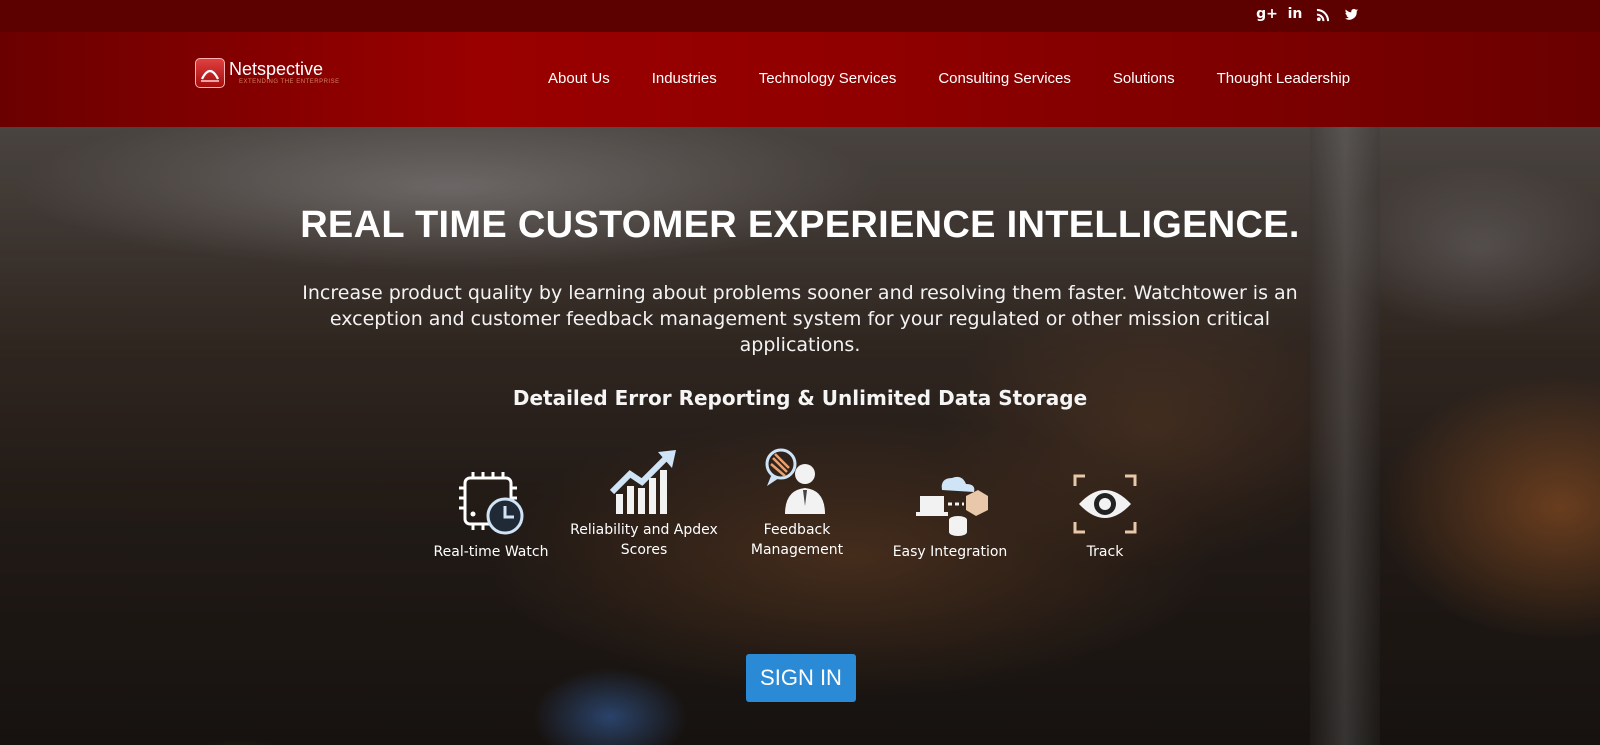  Describe the element at coordinates (800, 16) in the screenshot. I see `top-bar: g+ in` at that location.